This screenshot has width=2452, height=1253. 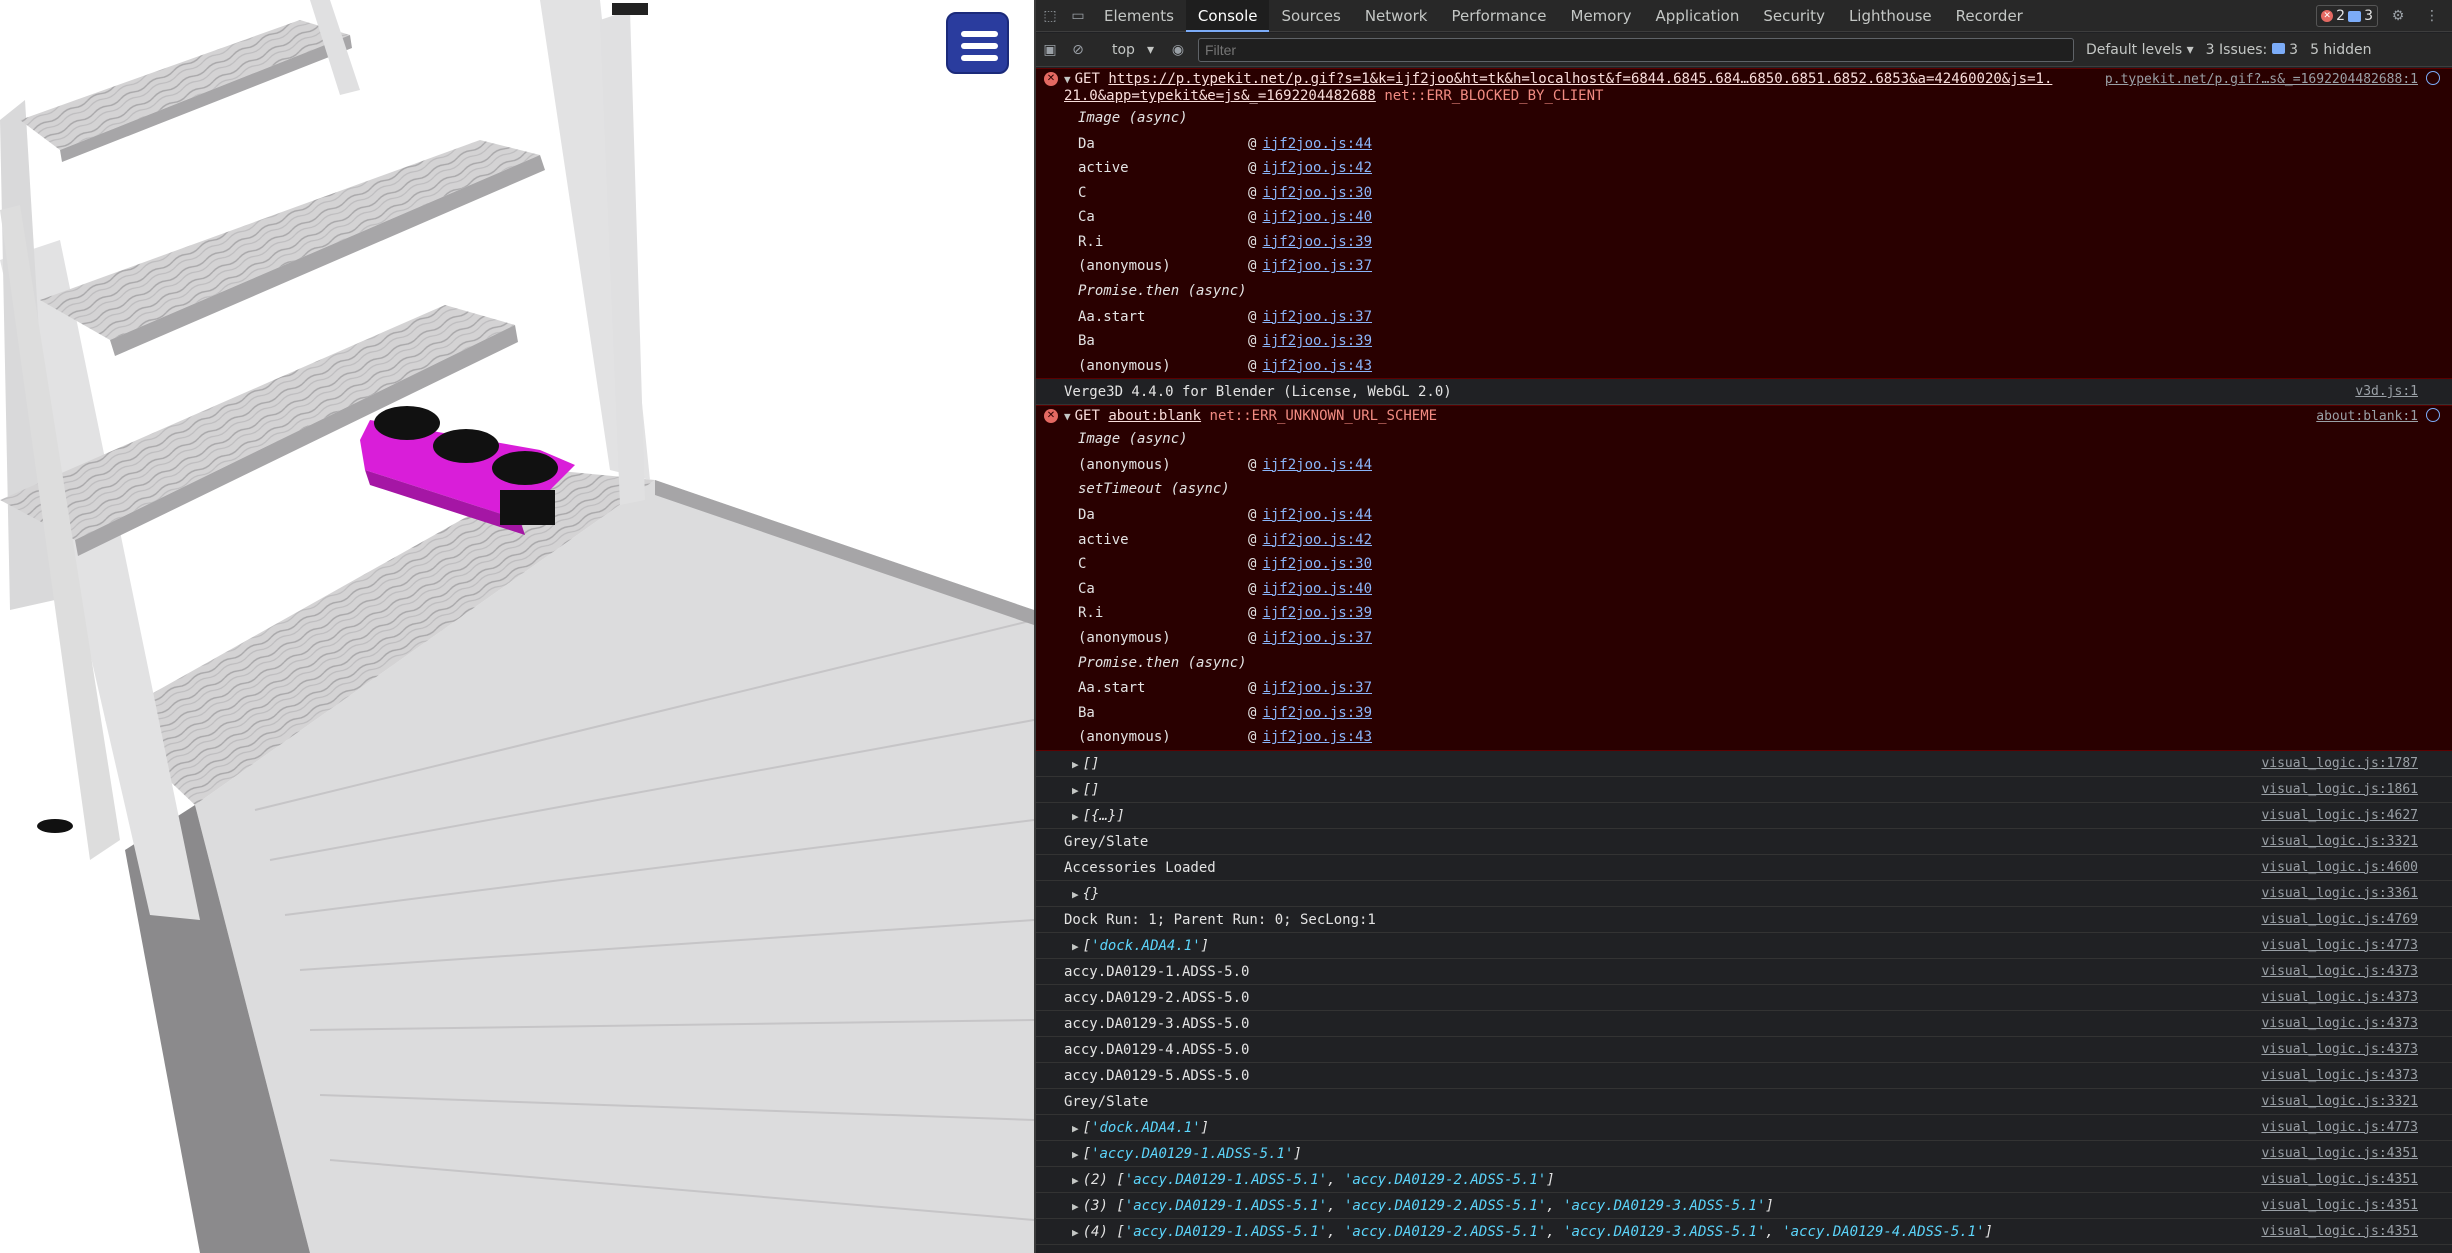 What do you see at coordinates (1744, 816) in the screenshot?
I see `log-row: ▶ [{…}] visual_logic.js:4627` at bounding box center [1744, 816].